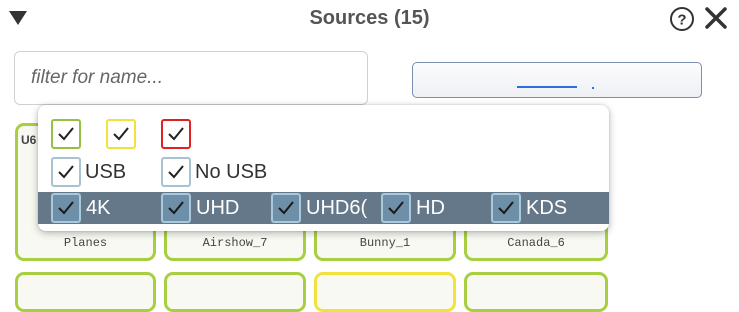 The height and width of the screenshot is (312, 739). I want to click on no-usb-label: No USB, so click(231, 172).